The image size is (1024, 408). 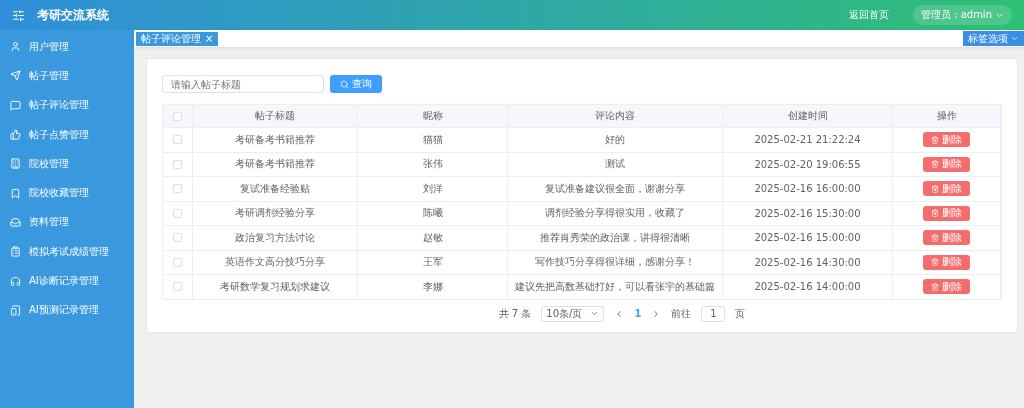 I want to click on sidebar-label: AI预测记录管理, so click(x=64, y=310).